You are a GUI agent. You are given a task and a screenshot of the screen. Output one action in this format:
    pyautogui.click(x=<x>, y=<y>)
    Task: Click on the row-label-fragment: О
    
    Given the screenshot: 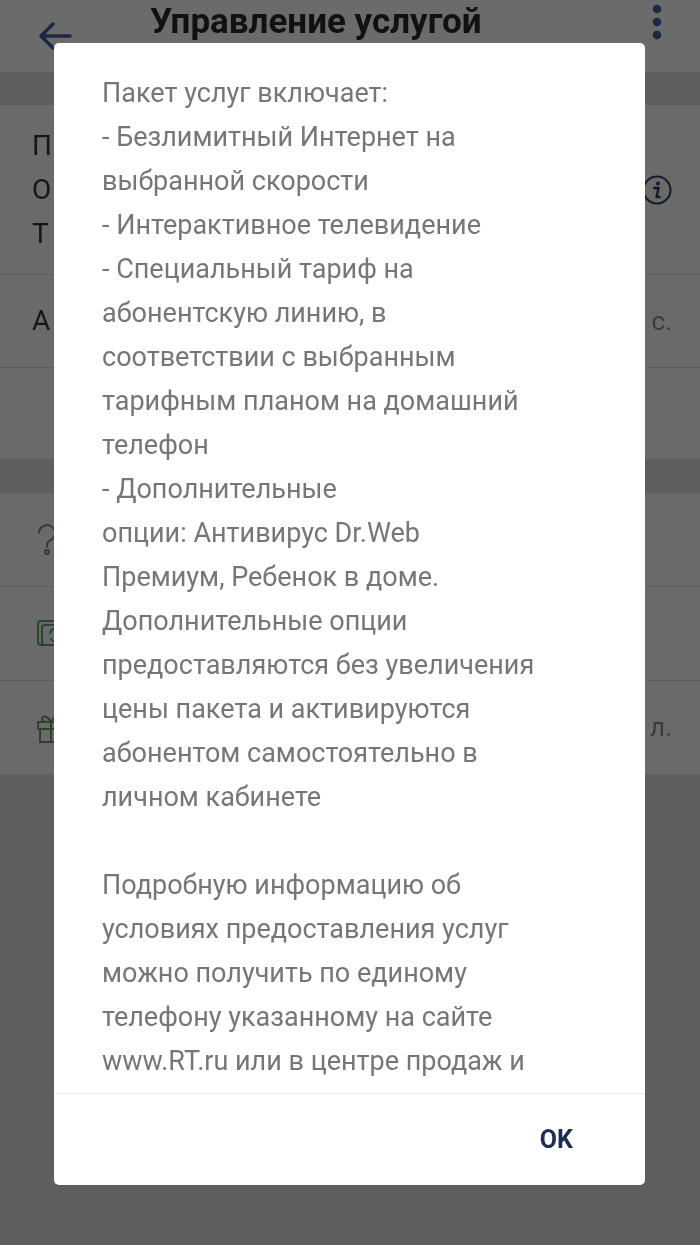 What is the action you would take?
    pyautogui.click(x=42, y=189)
    